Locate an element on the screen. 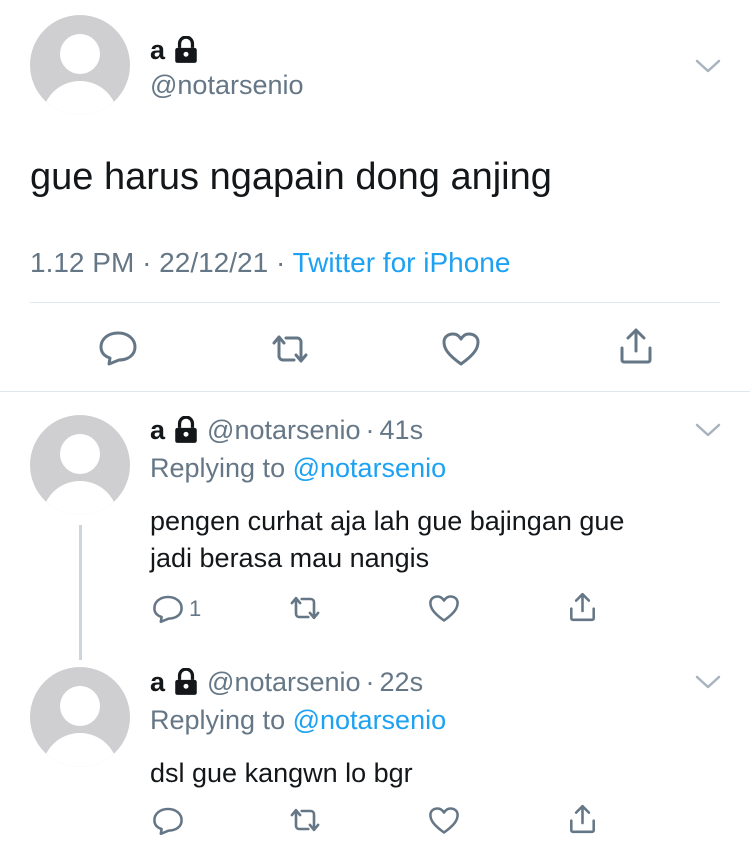 The width and height of the screenshot is (750, 853). tweet-time: 1.12 PM is located at coordinates (82, 262).